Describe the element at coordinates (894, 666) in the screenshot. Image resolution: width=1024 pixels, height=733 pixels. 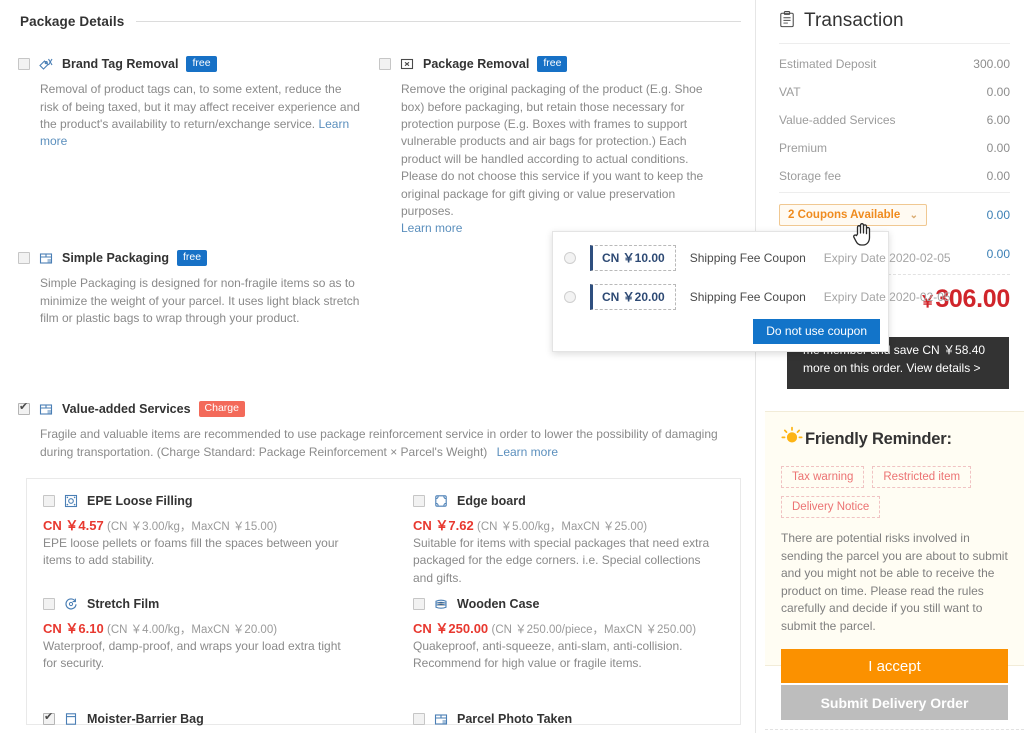
I see `accept-button: I accept` at that location.